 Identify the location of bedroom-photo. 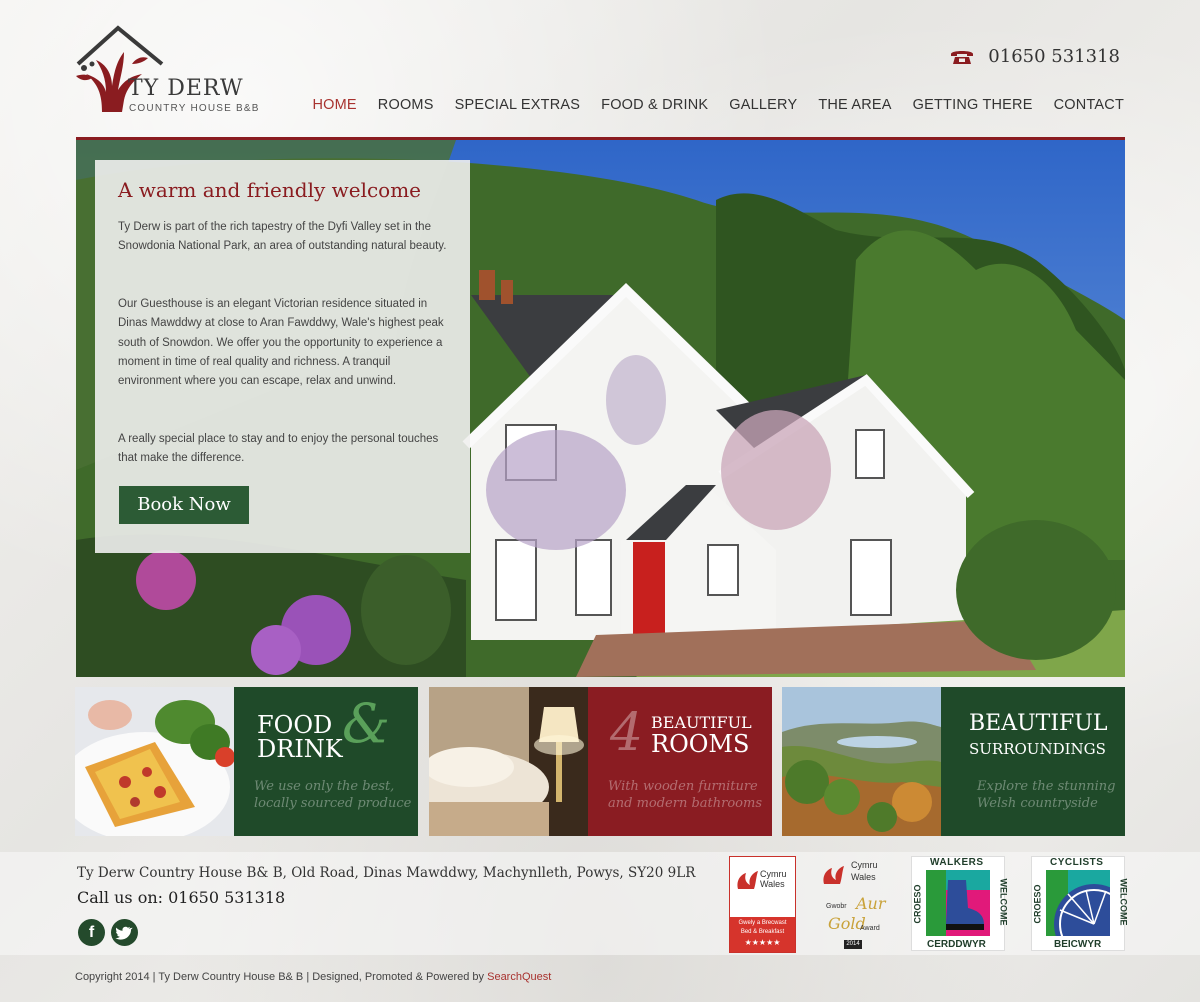
(508, 761).